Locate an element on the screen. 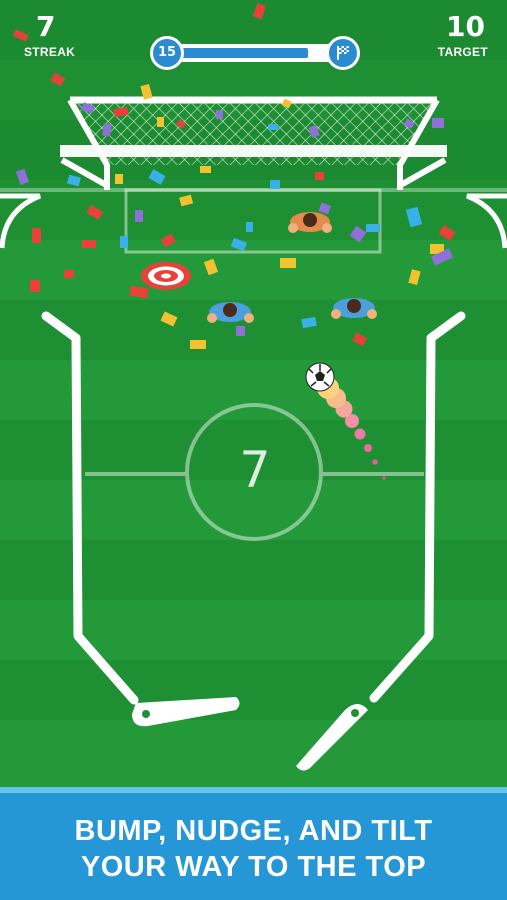 This screenshot has width=507, height=900. progress-track is located at coordinates (255, 53).